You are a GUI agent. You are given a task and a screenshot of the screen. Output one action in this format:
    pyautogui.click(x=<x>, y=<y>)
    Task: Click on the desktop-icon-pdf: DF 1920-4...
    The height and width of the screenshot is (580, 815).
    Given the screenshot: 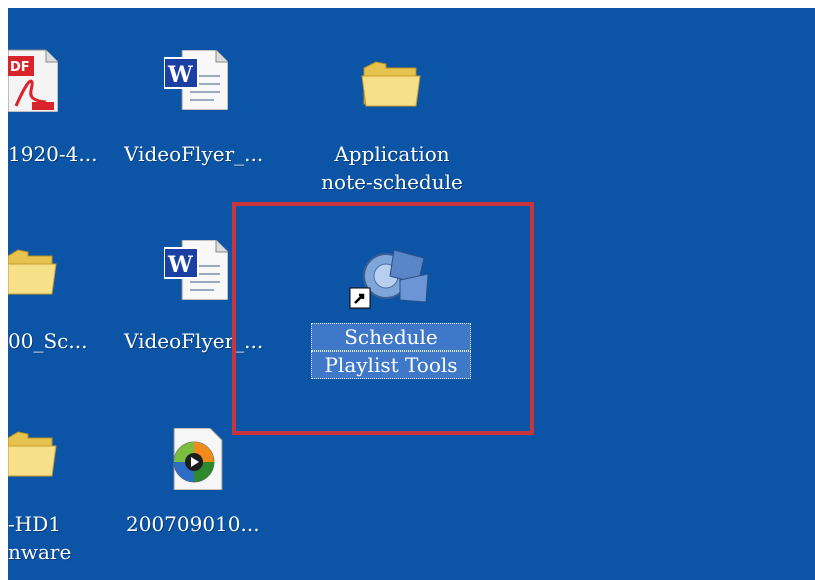 What is the action you would take?
    pyautogui.click(x=63, y=123)
    